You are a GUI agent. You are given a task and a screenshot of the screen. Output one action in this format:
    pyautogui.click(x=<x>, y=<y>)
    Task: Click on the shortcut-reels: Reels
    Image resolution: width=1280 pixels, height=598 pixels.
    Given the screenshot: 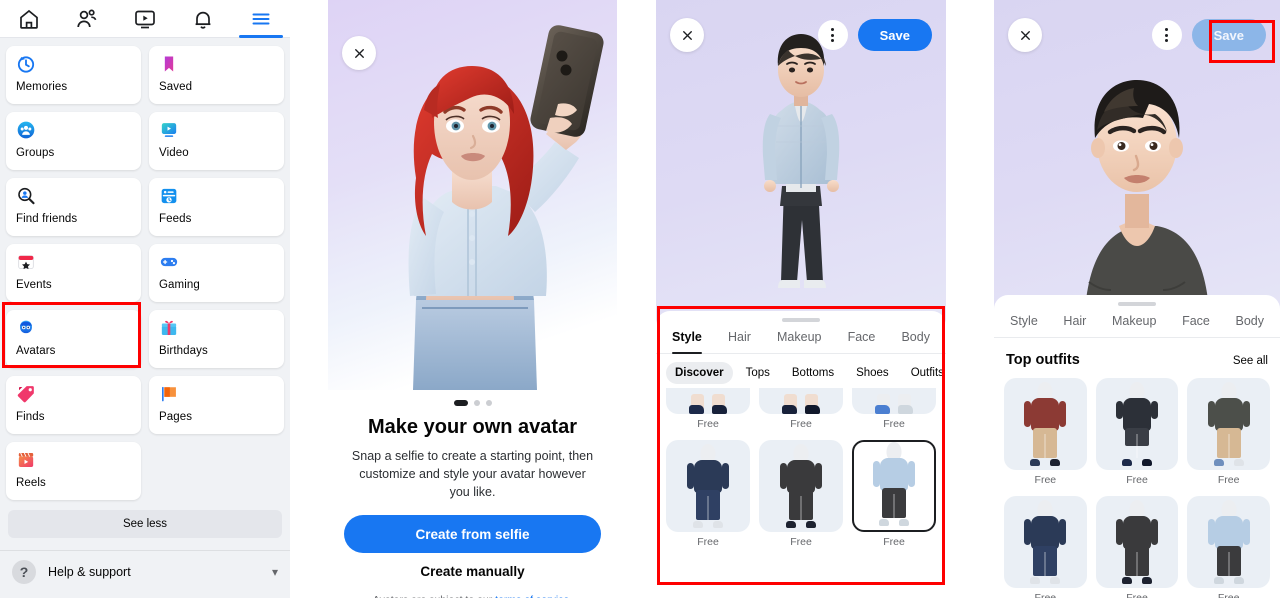 What is the action you would take?
    pyautogui.click(x=73, y=471)
    